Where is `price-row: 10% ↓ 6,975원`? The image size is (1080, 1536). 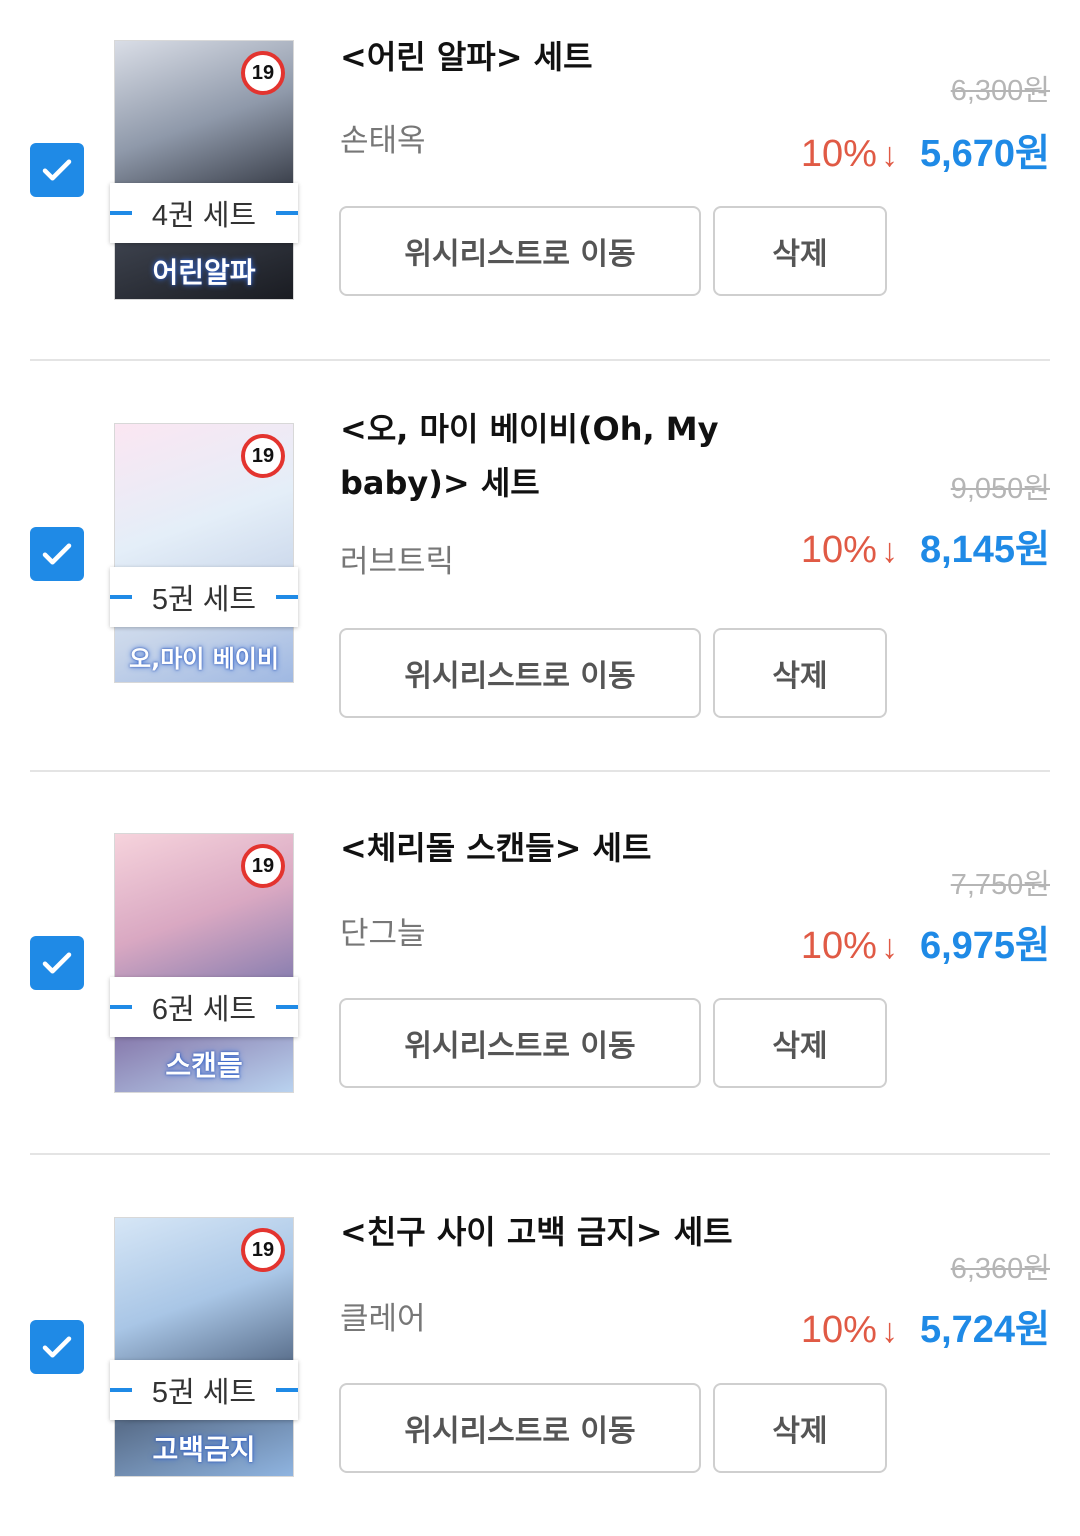
price-row: 10% ↓ 6,975원 is located at coordinates (925, 941).